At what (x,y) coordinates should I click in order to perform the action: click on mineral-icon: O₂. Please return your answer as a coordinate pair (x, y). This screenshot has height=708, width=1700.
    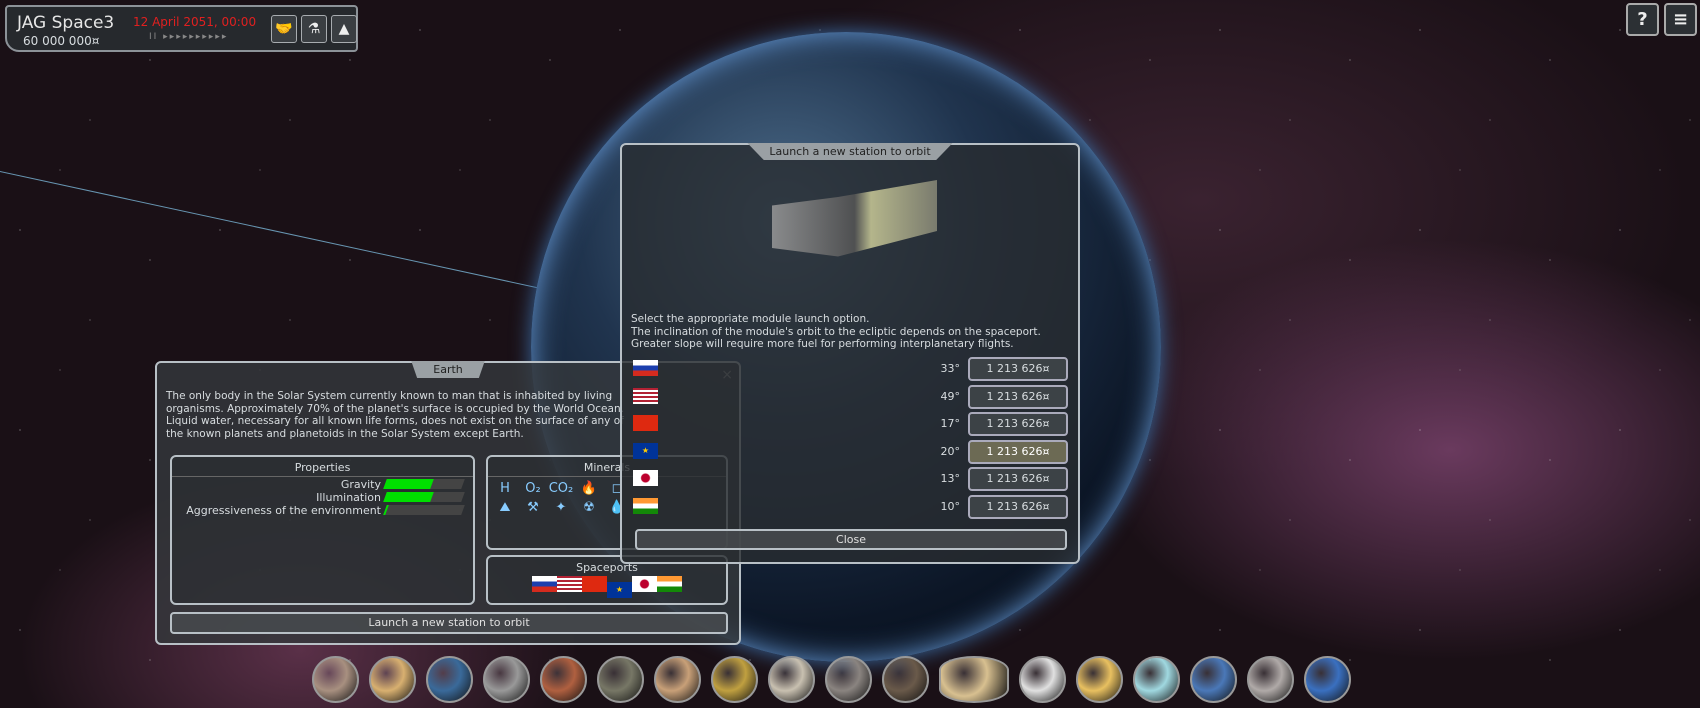
    Looking at the image, I should click on (533, 488).